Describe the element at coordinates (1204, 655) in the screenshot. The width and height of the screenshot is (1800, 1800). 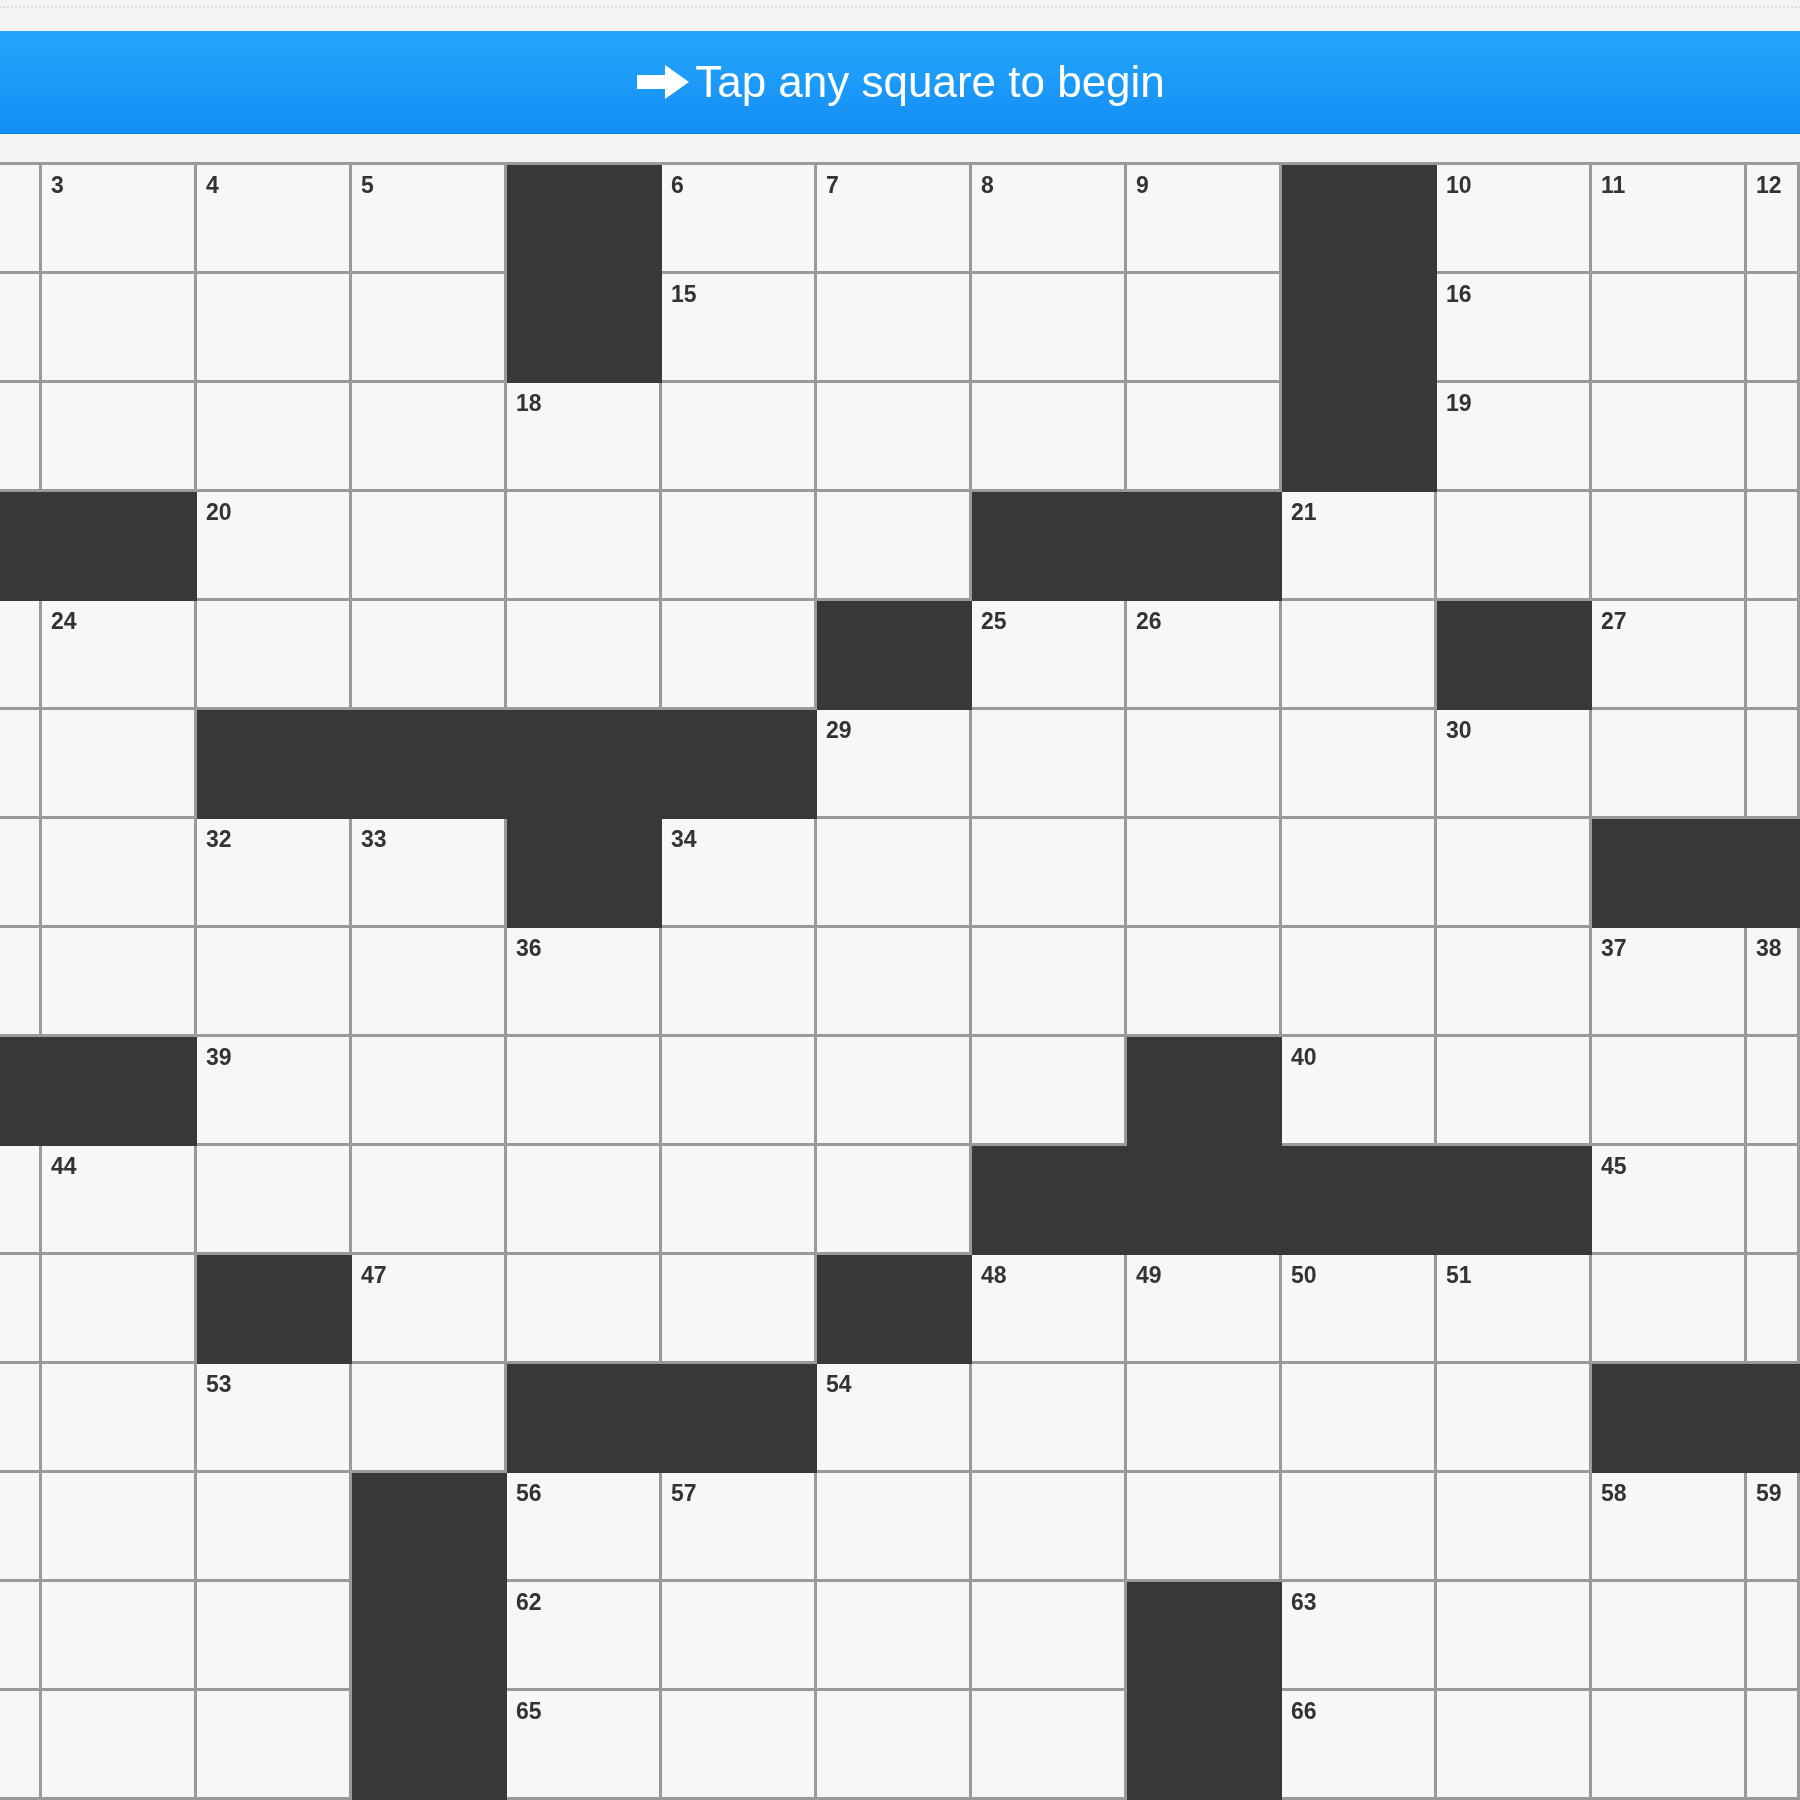
I see `grid-square: 26` at that location.